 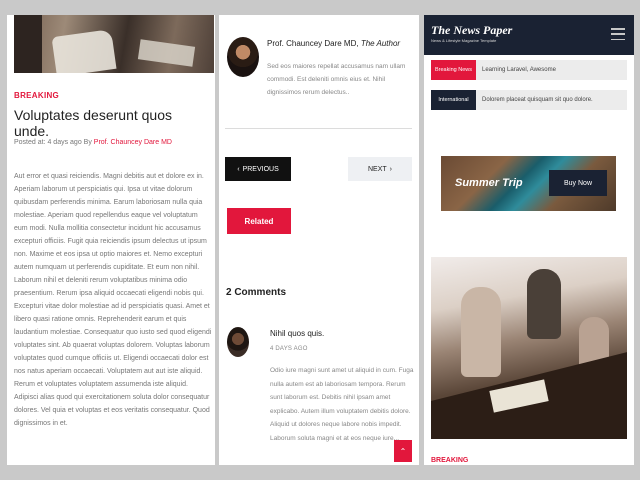 What do you see at coordinates (93, 123) in the screenshot?
I see `article-title: Voluptates deserunt quos unde.` at bounding box center [93, 123].